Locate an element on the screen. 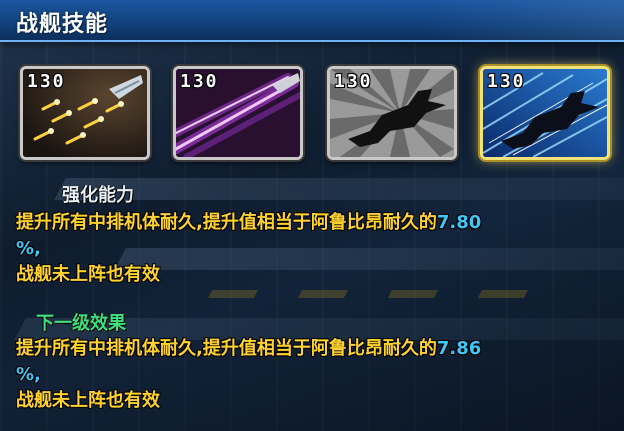  panel-header: 战舰技能 is located at coordinates (312, 21).